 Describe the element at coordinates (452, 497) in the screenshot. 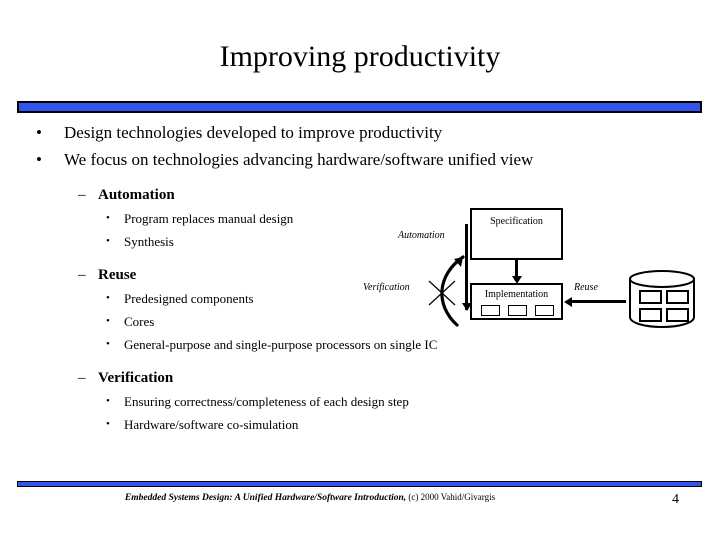

I see `footer-copyright: (c) 2000 Vahid/Givargis` at that location.